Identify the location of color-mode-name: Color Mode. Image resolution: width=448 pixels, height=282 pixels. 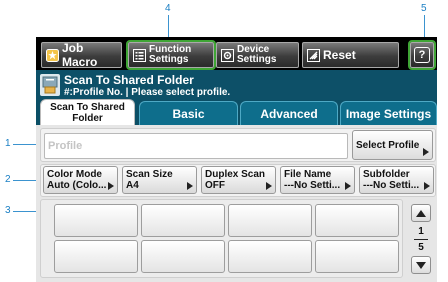
(74, 174).